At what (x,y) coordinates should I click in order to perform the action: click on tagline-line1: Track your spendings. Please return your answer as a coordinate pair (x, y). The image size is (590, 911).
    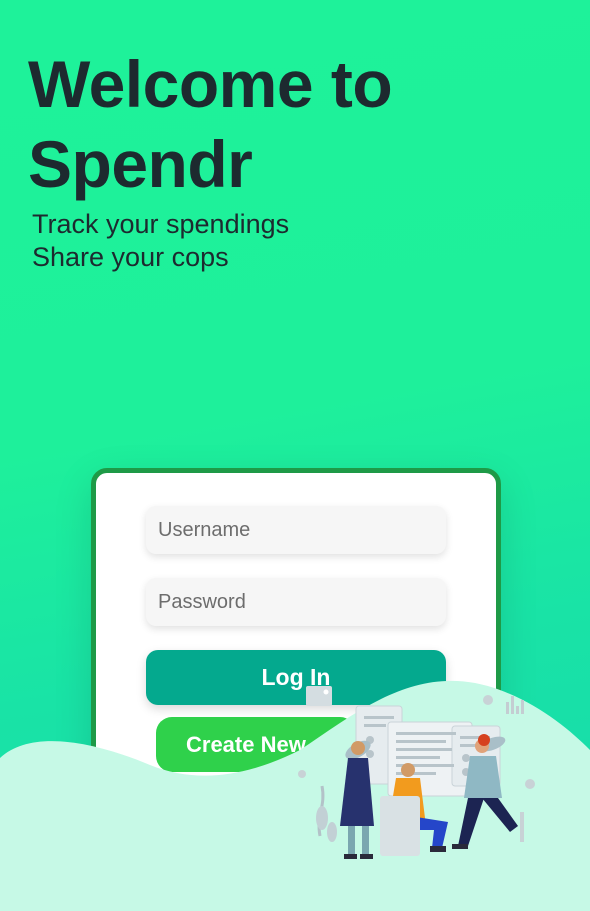
    Looking at the image, I should click on (161, 224).